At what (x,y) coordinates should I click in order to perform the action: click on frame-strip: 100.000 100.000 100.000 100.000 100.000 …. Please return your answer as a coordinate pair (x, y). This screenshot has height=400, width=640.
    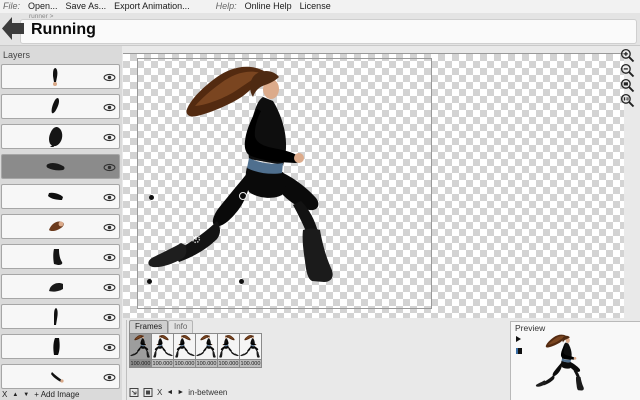
    Looking at the image, I should click on (195, 350).